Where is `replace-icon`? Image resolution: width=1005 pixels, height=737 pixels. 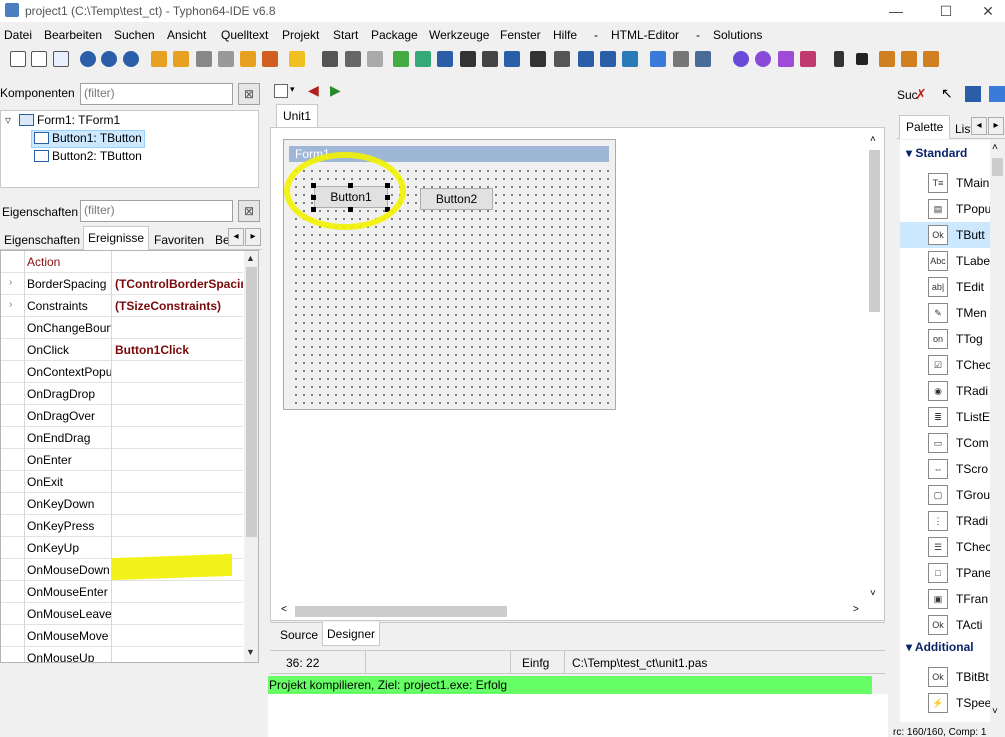 replace-icon is located at coordinates (131, 59).